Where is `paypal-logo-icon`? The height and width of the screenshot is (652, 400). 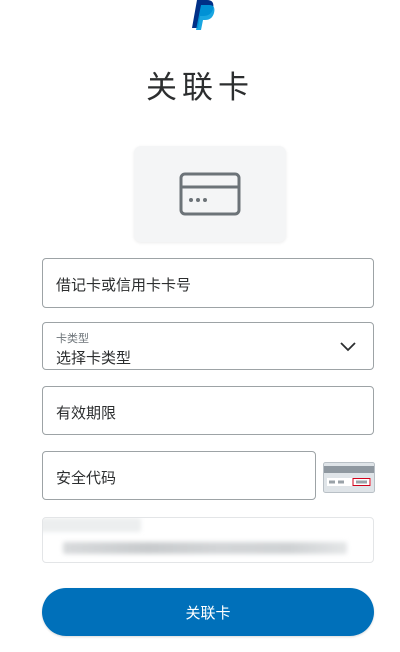
paypal-logo-icon is located at coordinates (204, 15).